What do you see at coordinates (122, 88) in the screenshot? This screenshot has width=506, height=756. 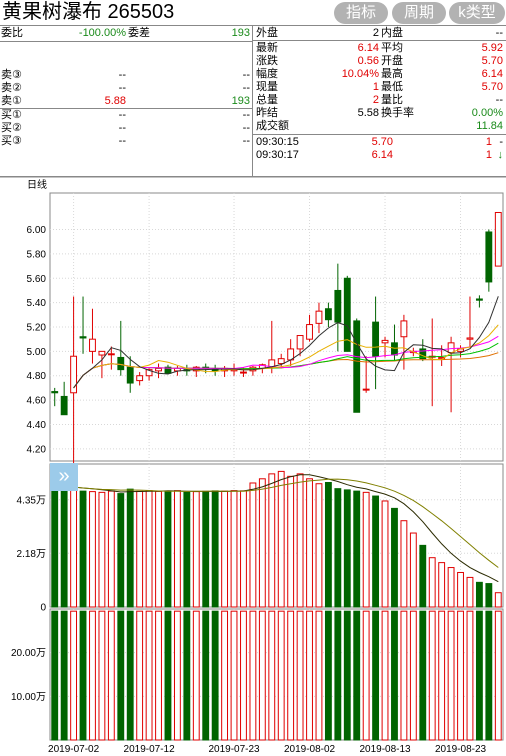 I see `ask-price: --` at bounding box center [122, 88].